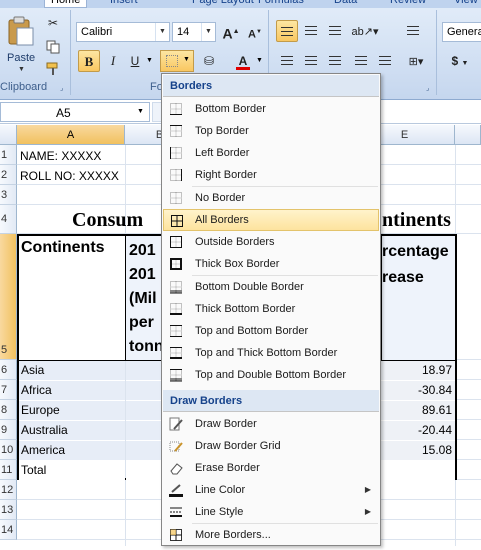 The image size is (481, 550). I want to click on row-header: 12, so click(8, 490).